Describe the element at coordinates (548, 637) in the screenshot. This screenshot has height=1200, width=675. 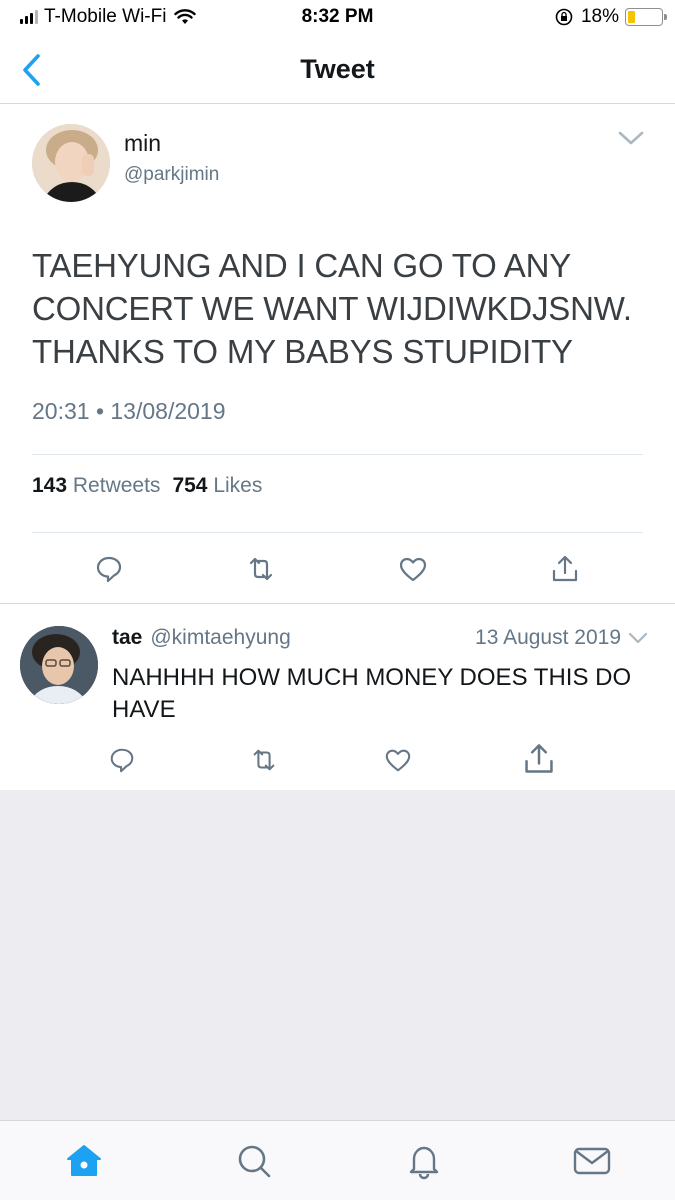
I see `reply-date: 13 August 2019` at that location.